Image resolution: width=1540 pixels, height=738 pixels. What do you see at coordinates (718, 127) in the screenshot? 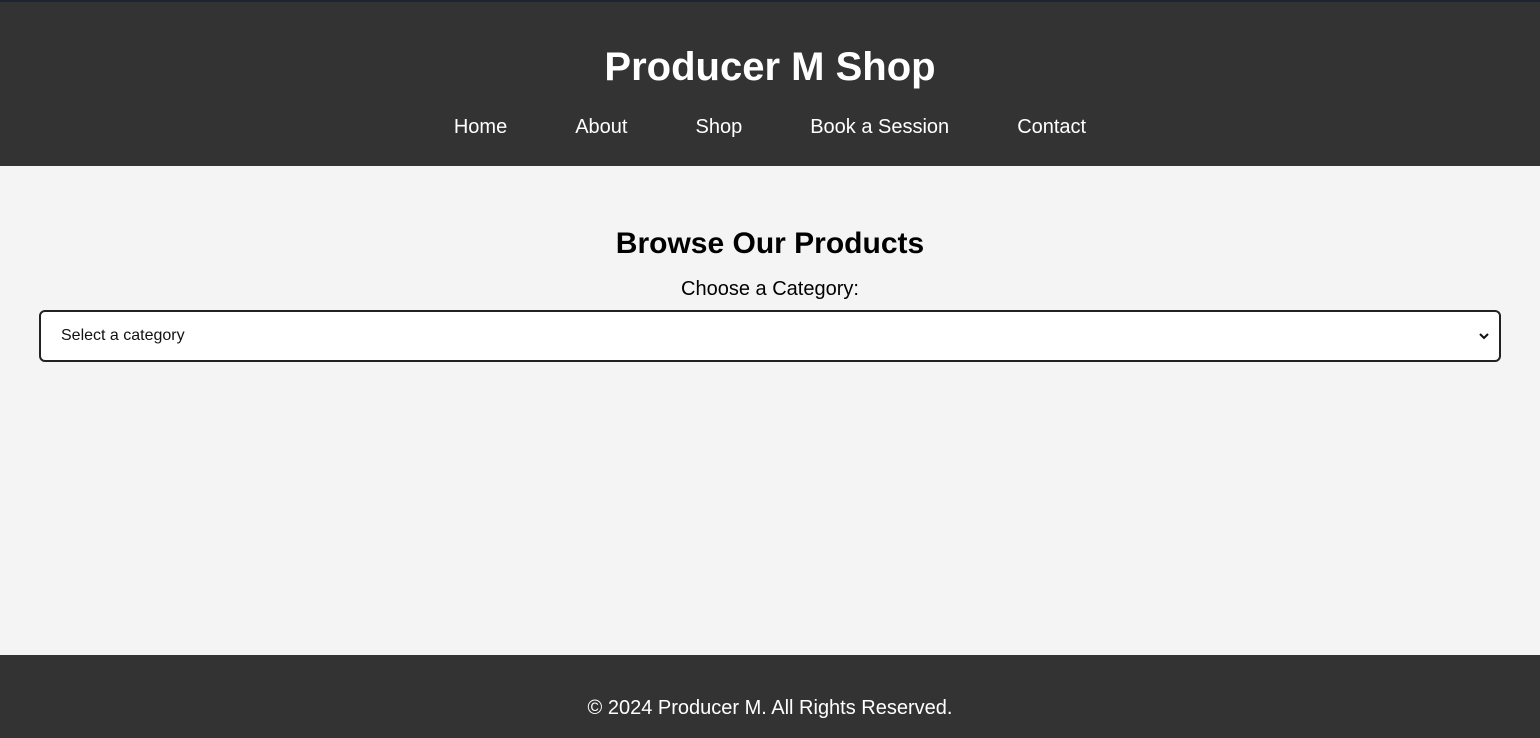
I see `nav-shop: Shop` at bounding box center [718, 127].